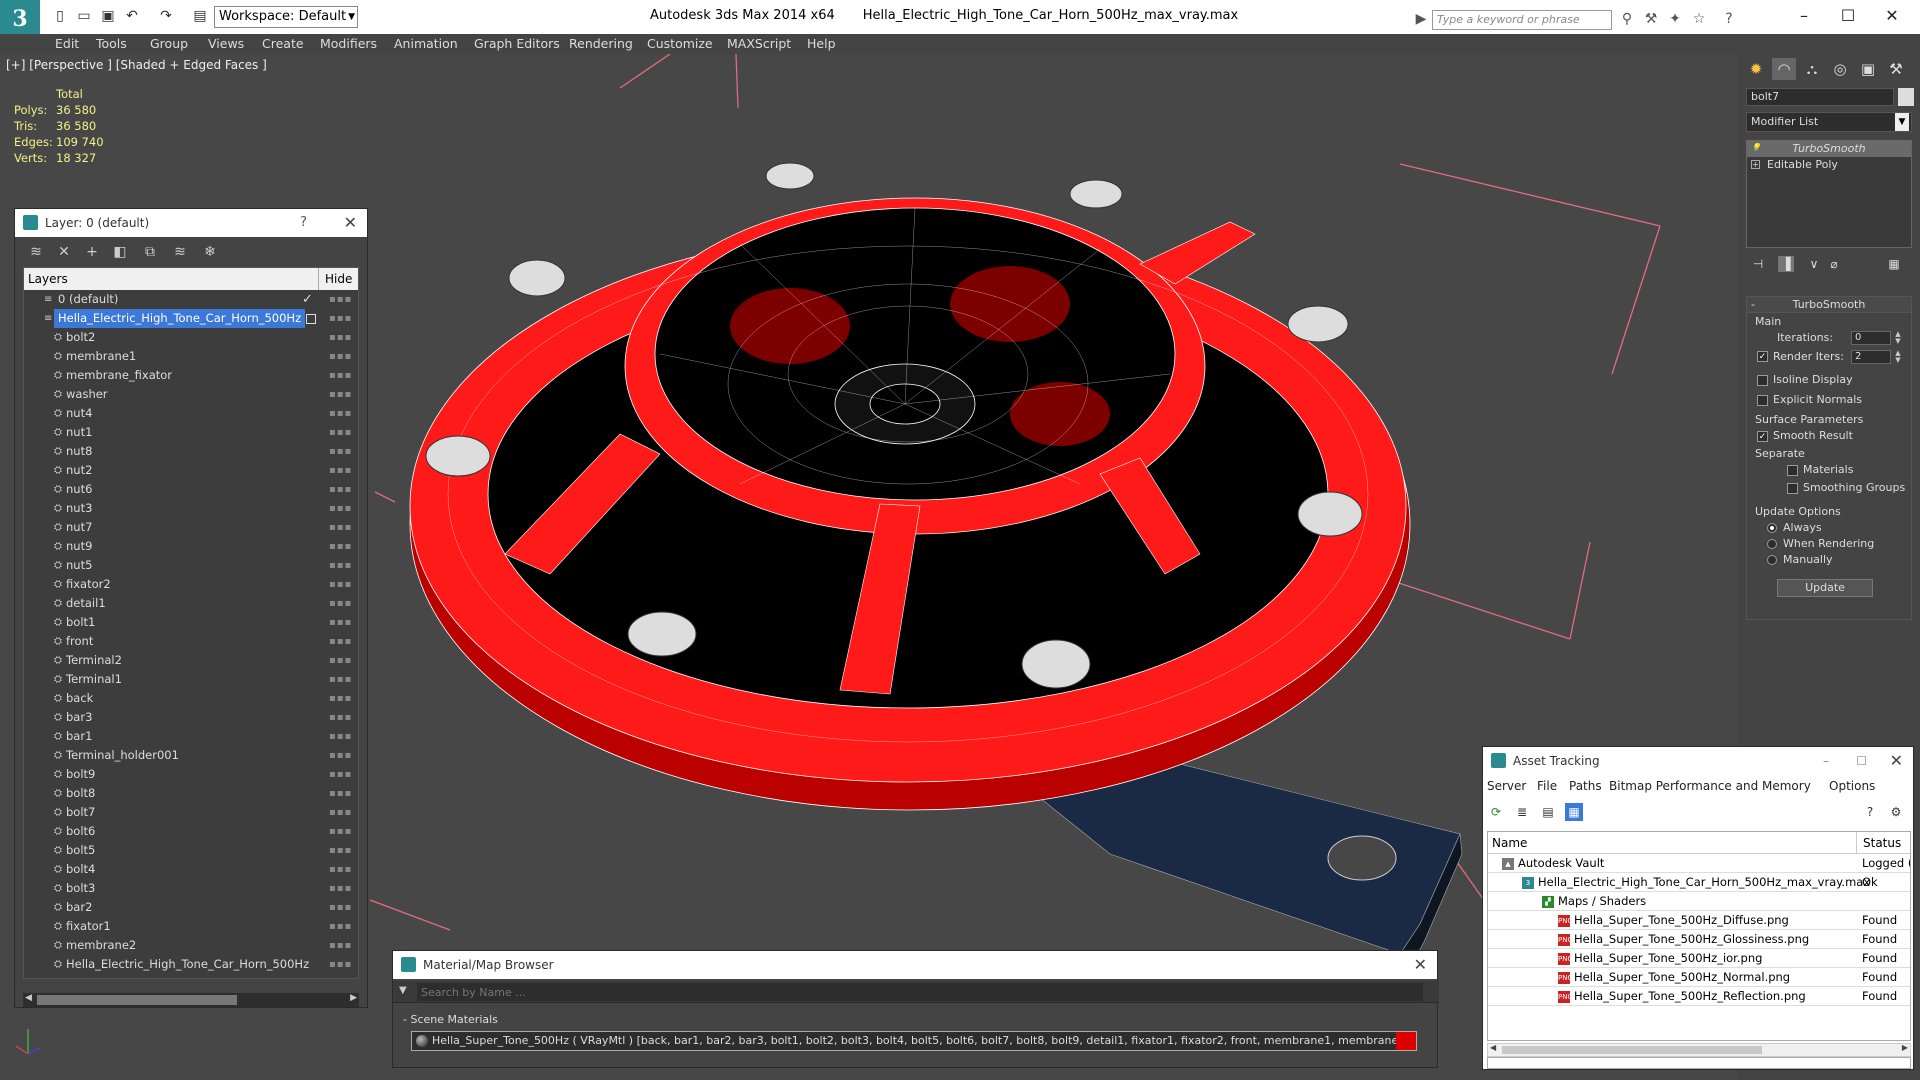 Image resolution: width=1920 pixels, height=1080 pixels. What do you see at coordinates (191, 223) in the screenshot?
I see `layer-panel-titlebar: Layer: 0 (default) ? ✕` at bounding box center [191, 223].